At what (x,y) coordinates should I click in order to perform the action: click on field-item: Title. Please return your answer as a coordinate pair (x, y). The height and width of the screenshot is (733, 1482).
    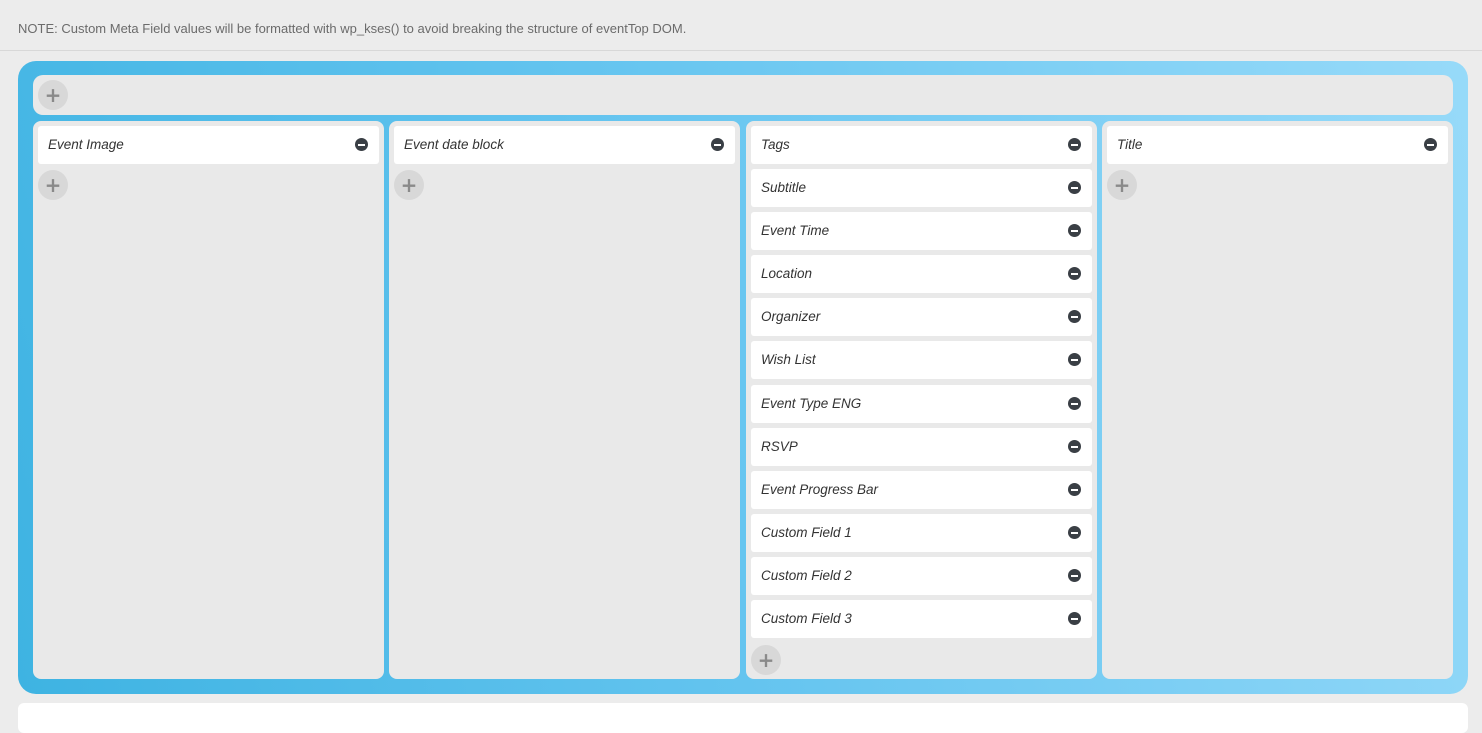
    Looking at the image, I should click on (1277, 145).